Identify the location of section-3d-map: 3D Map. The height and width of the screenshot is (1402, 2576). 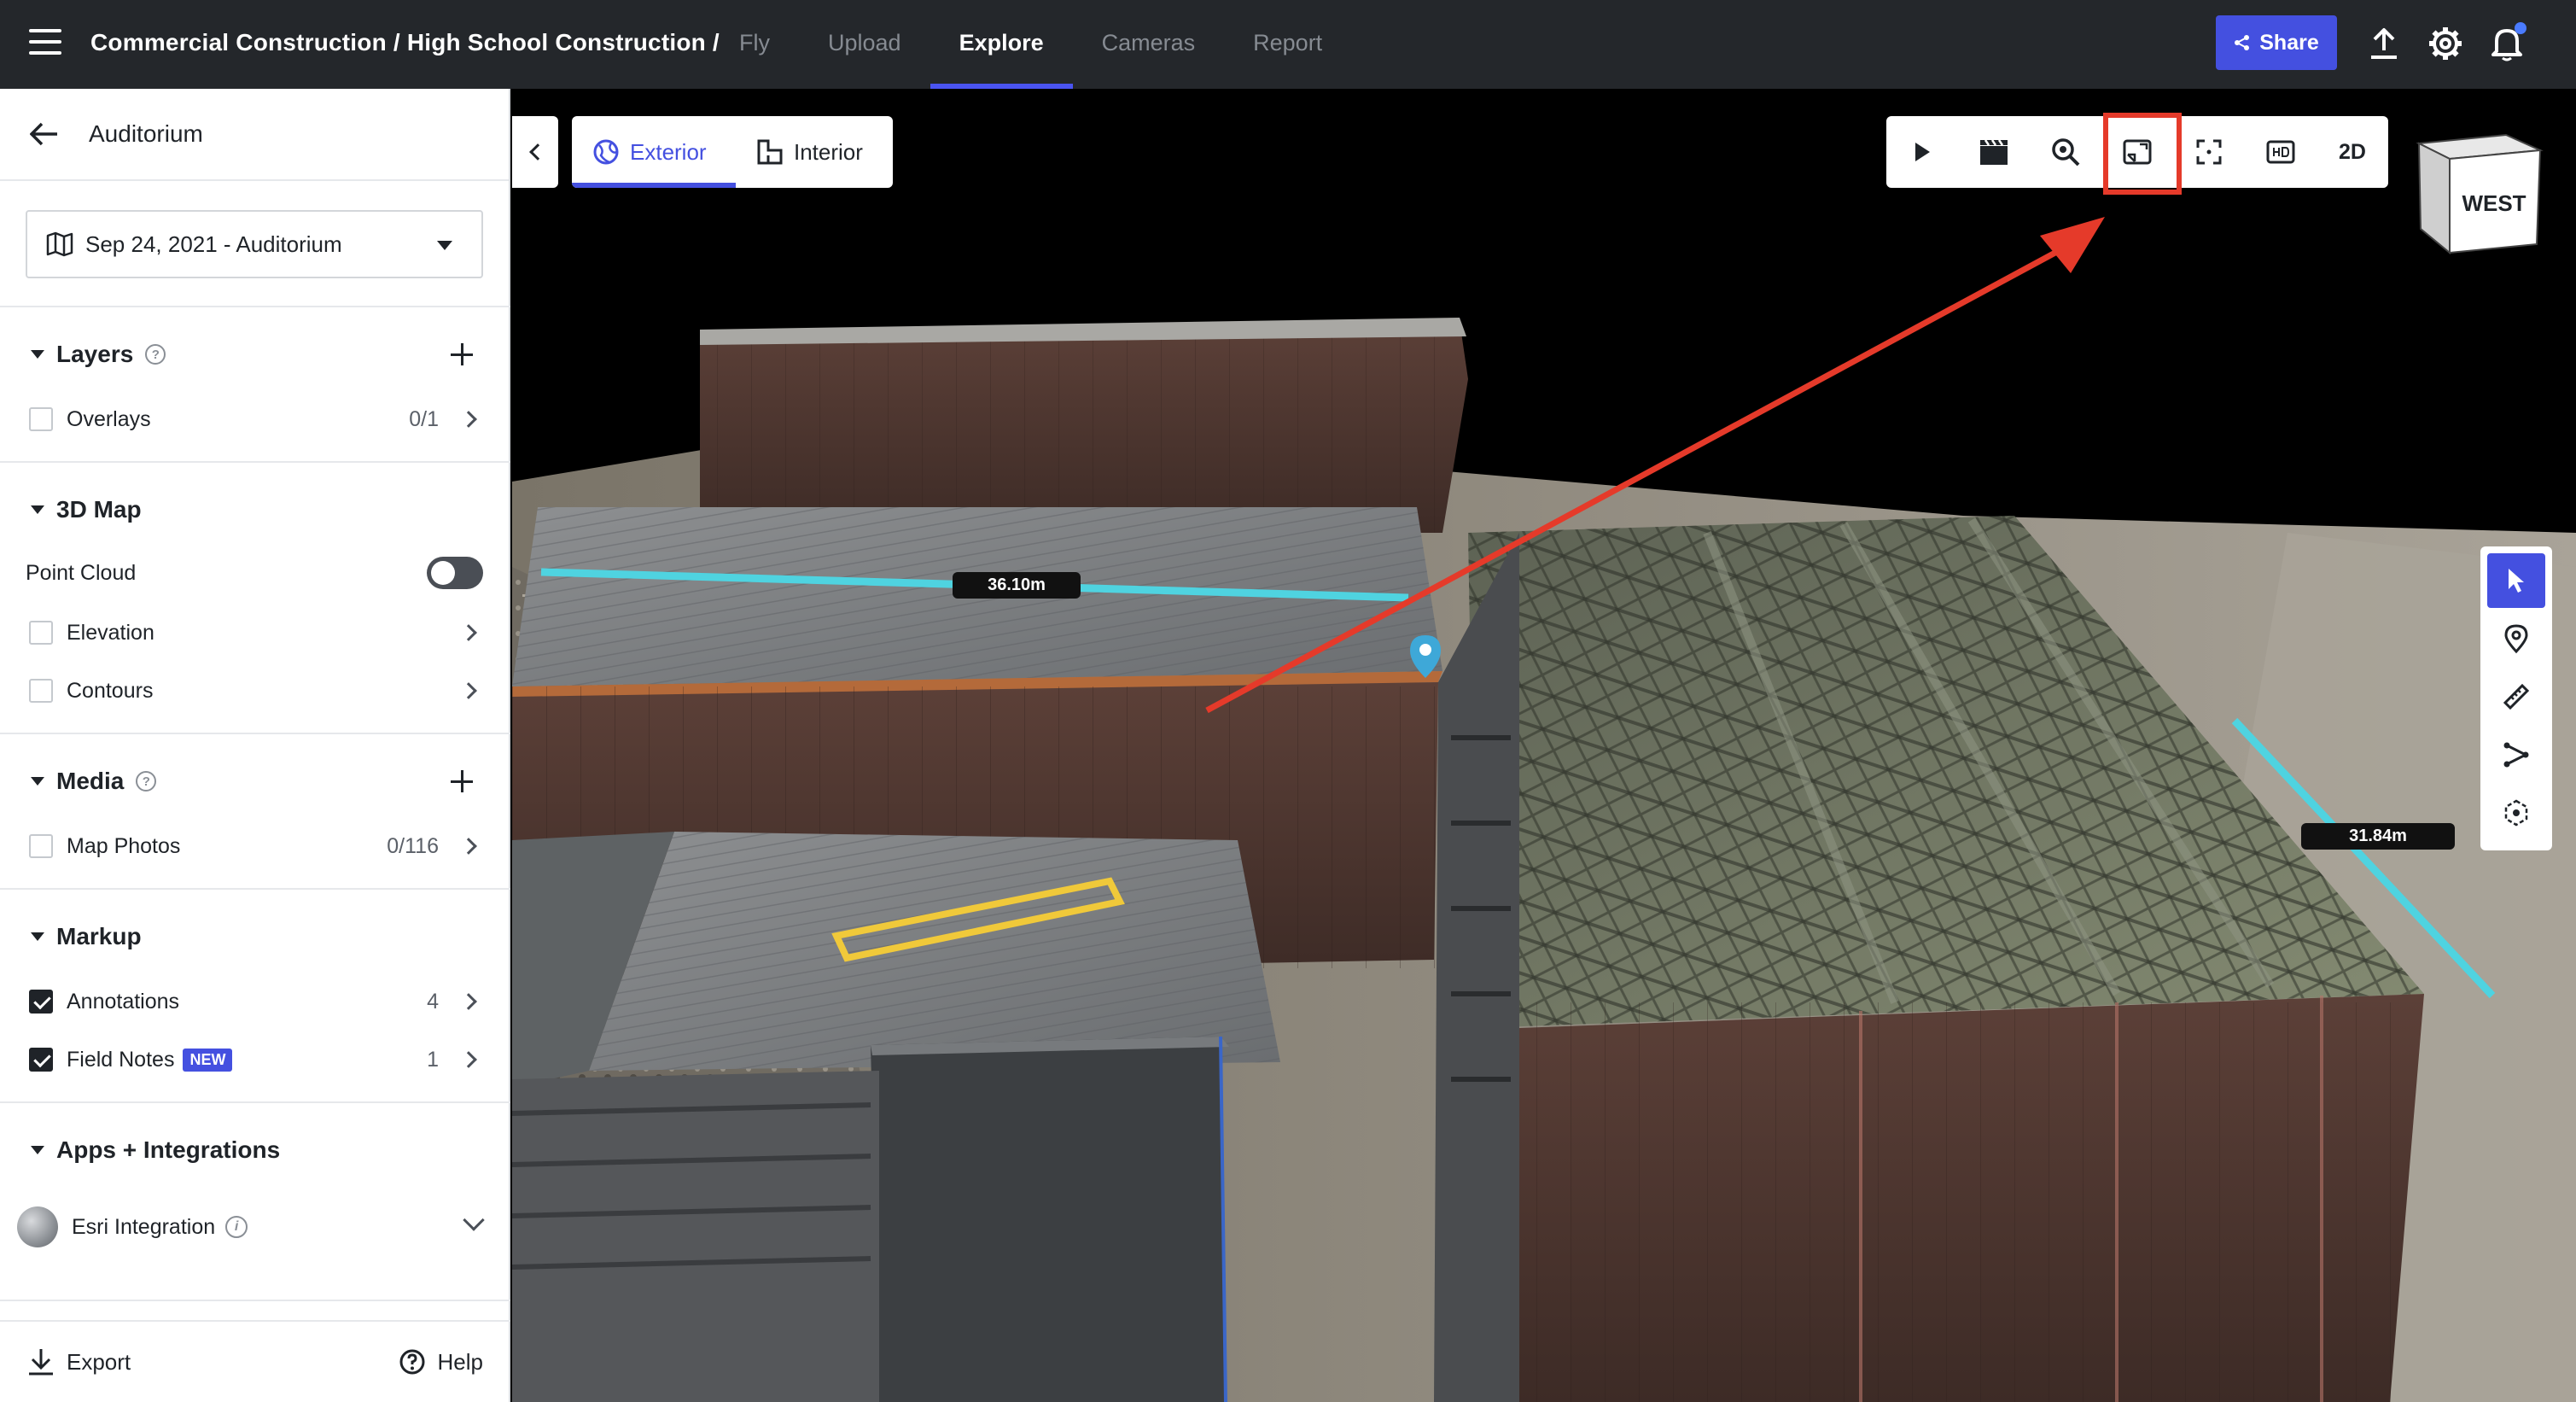
(255, 510).